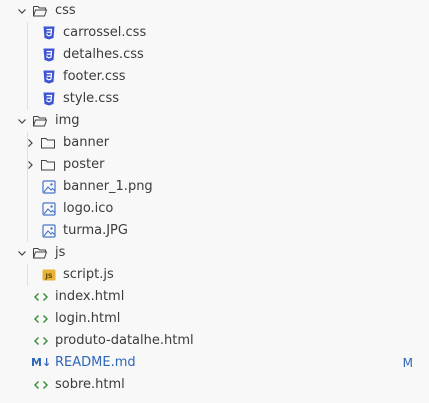 This screenshot has width=429, height=403. I want to click on file-item: detalhes.css, so click(214, 55).